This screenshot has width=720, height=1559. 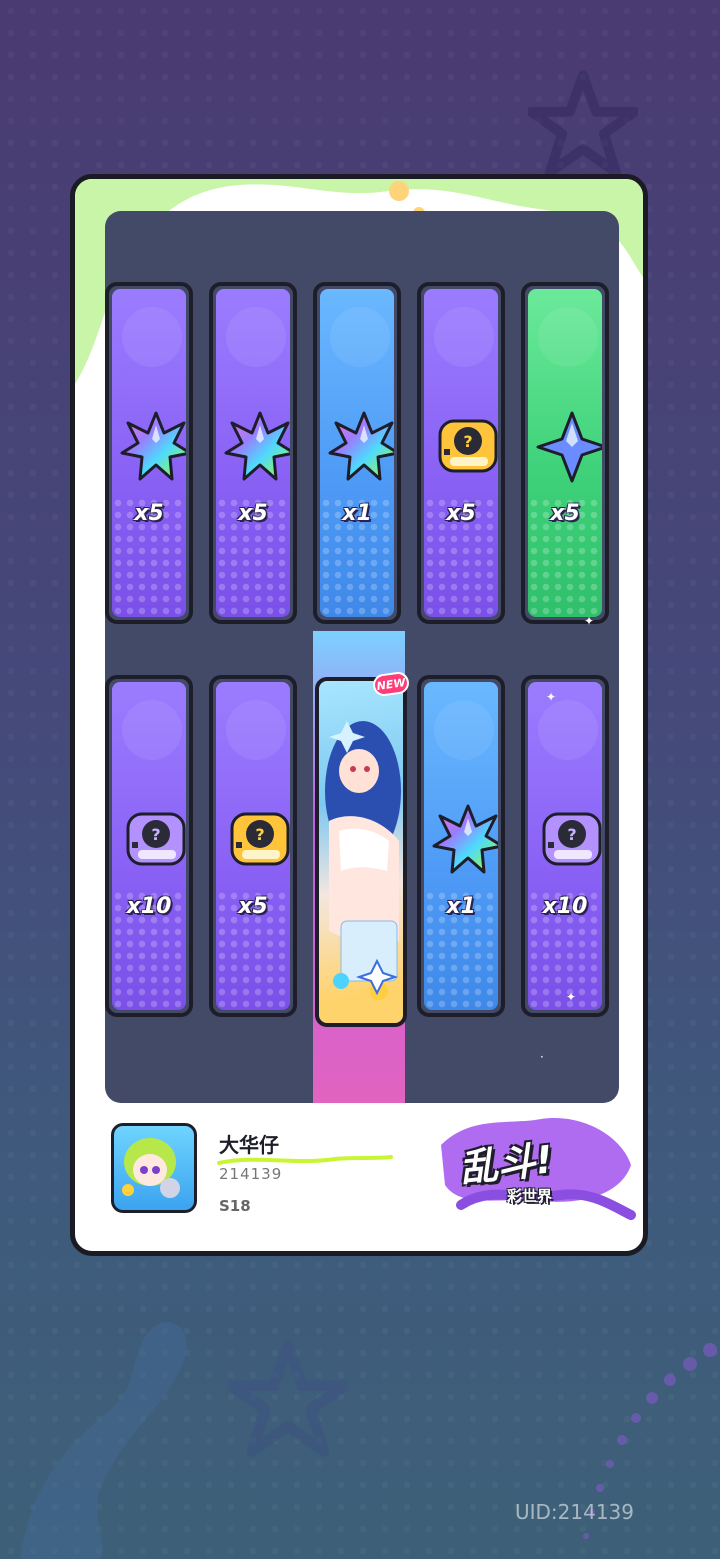 I want to click on sparkle-icon: ·, so click(x=542, y=1057).